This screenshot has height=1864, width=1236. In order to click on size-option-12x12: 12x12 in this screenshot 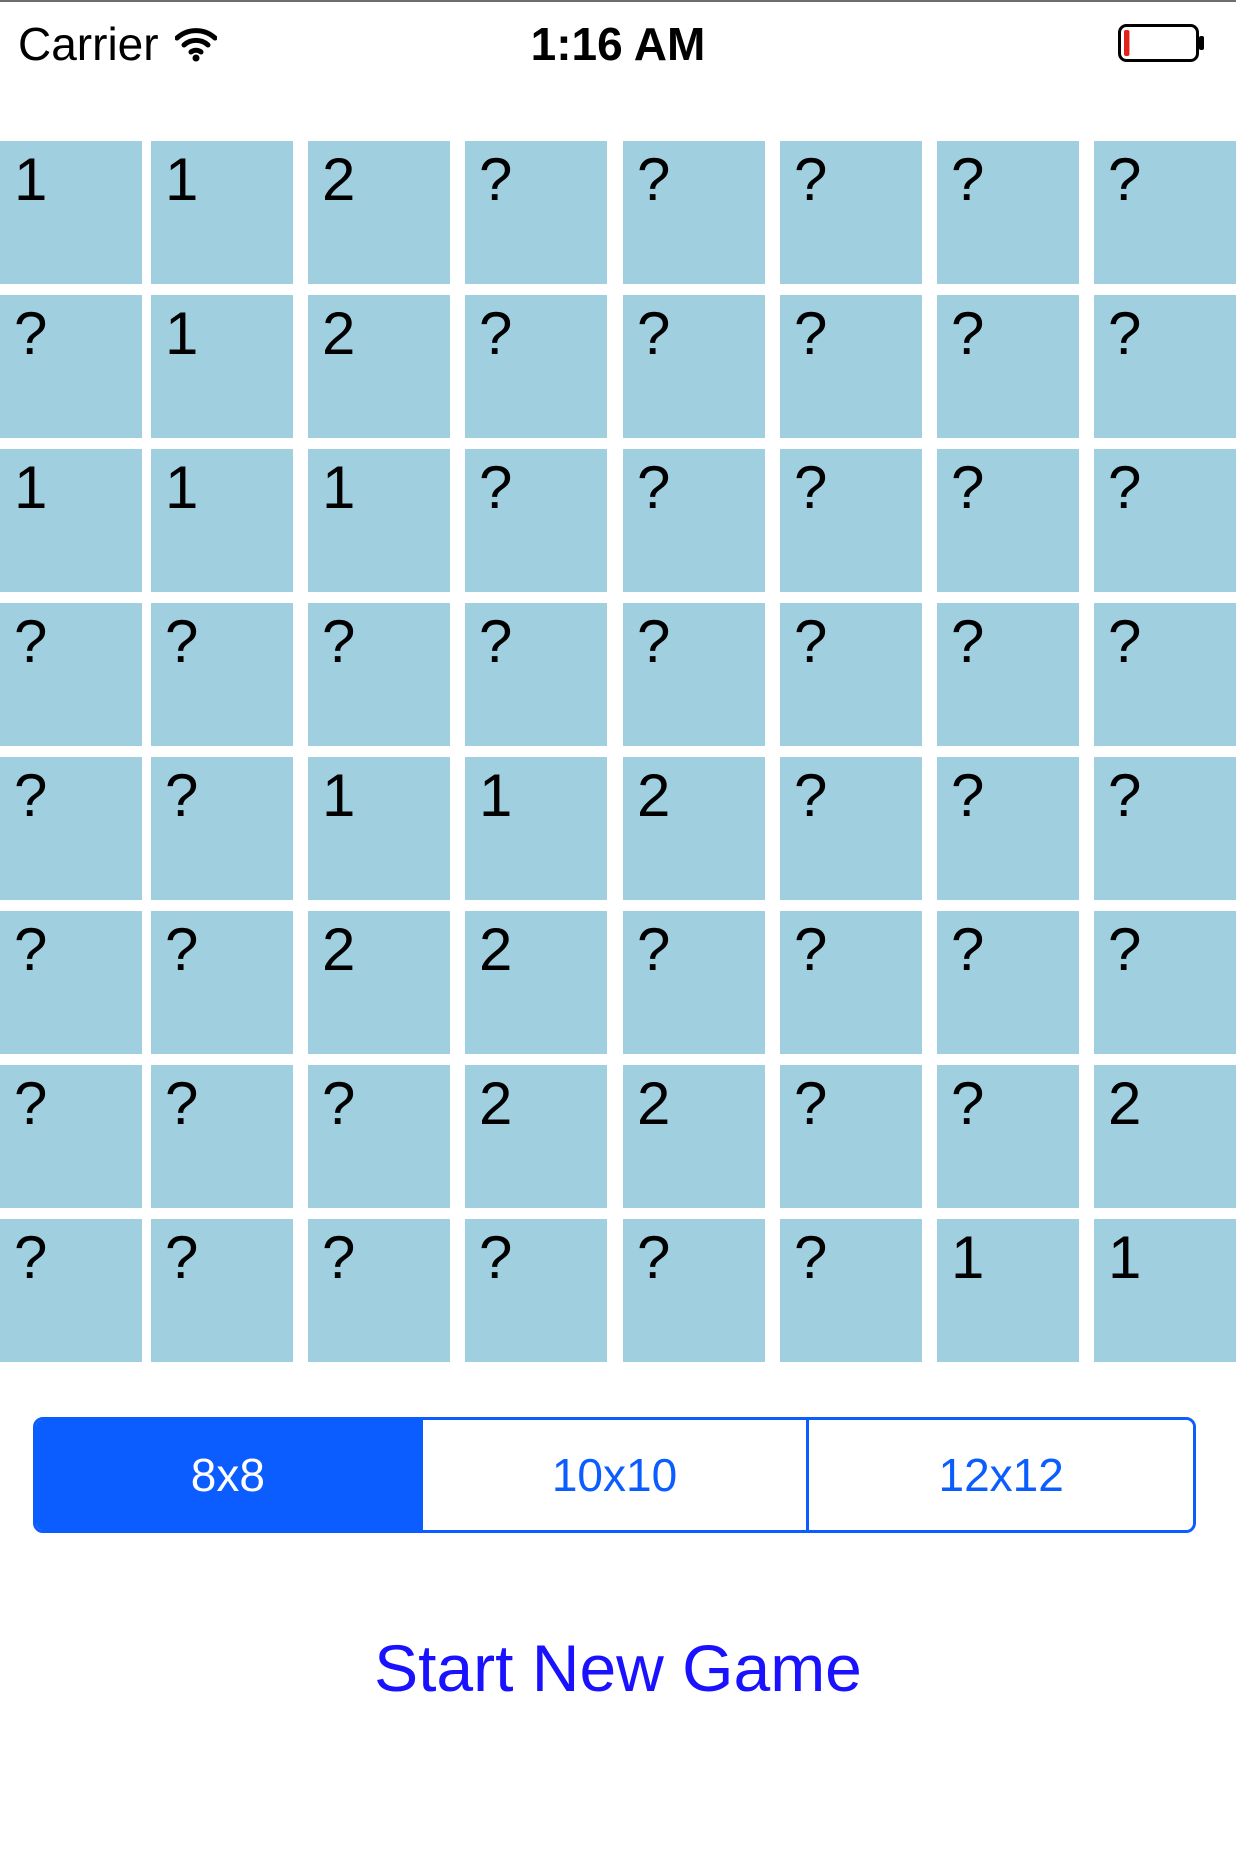, I will do `click(999, 1475)`.